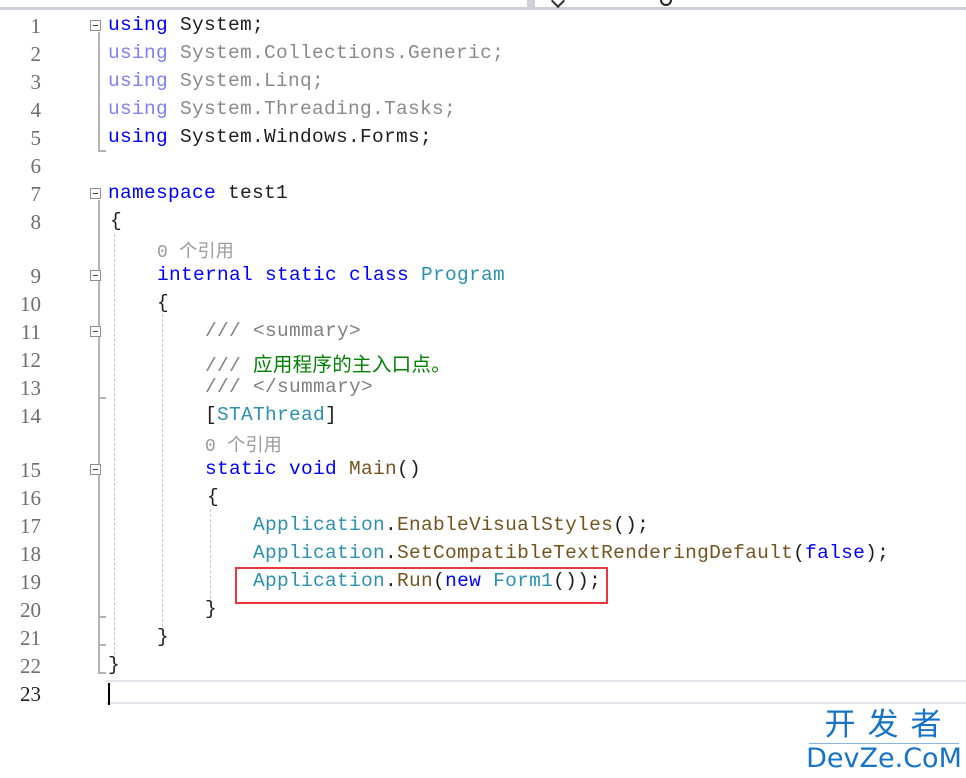 The height and width of the screenshot is (778, 966). I want to click on code-line: 14 [STAThread], so click(483, 416).